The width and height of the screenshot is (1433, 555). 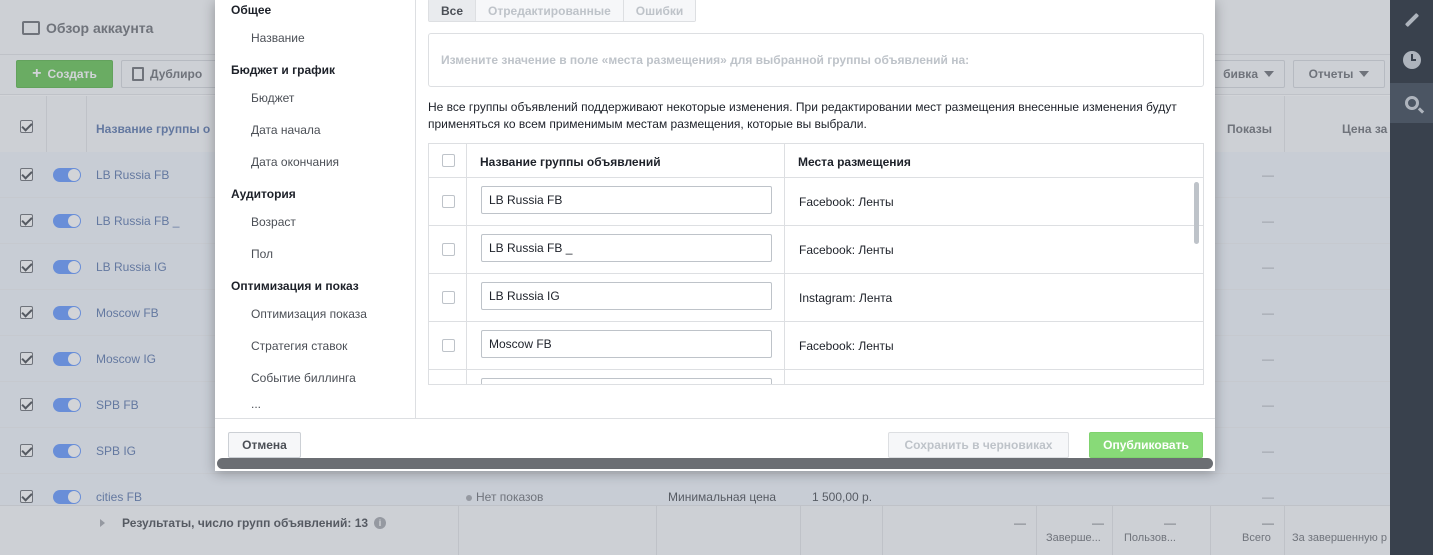 What do you see at coordinates (309, 314) in the screenshot?
I see `sidebar-item-delivery-optimization: Оптимизация показа` at bounding box center [309, 314].